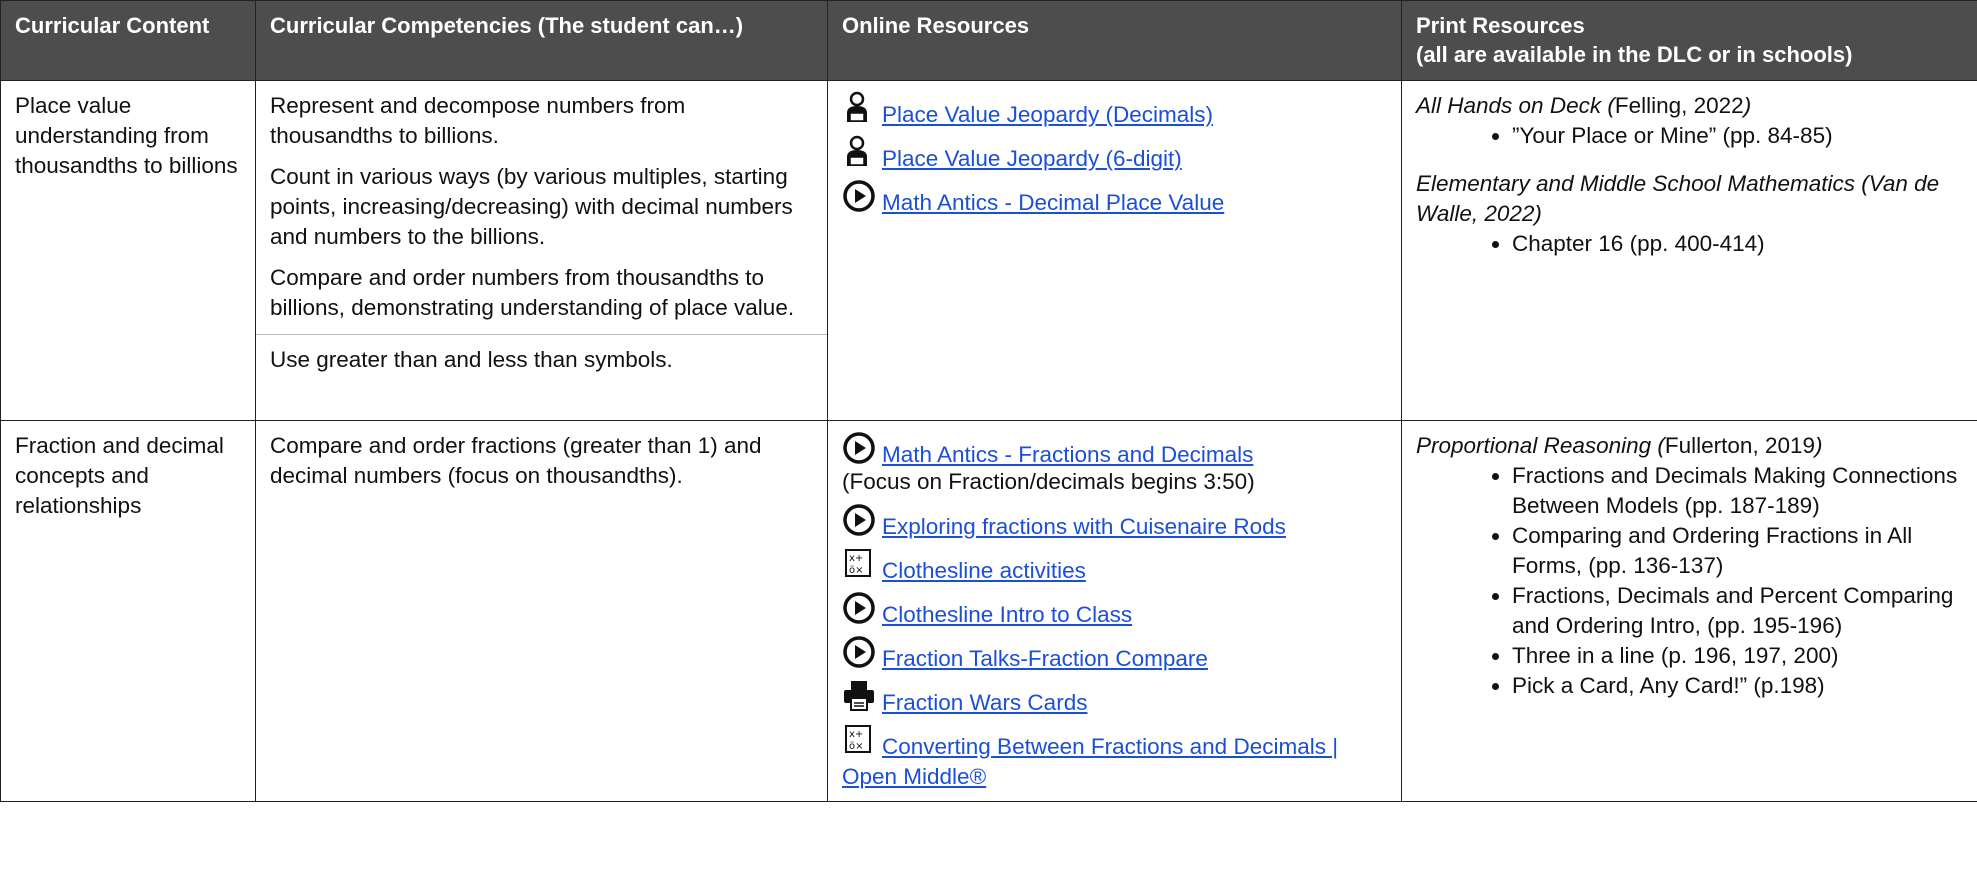 This screenshot has height=885, width=1977. Describe the element at coordinates (128, 40) in the screenshot. I see `header-curricular-content: Curricular Content` at that location.